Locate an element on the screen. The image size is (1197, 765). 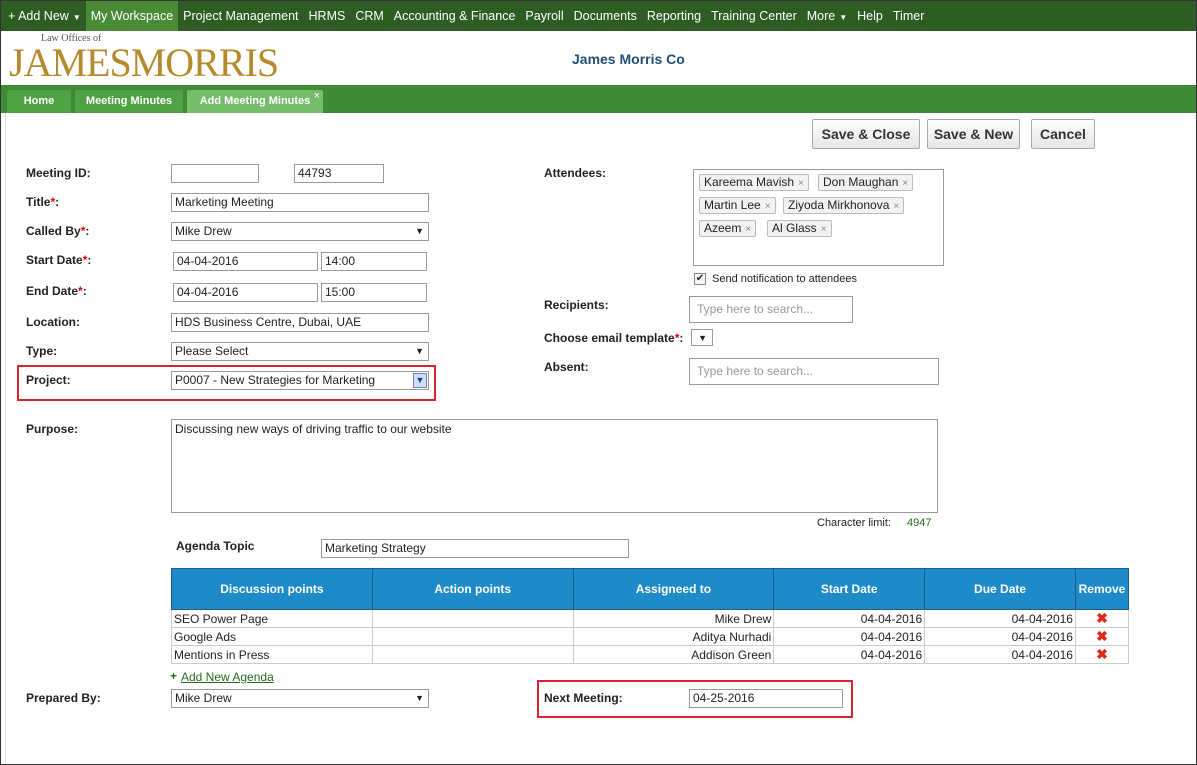
agenda-topic-input: Marketing Strategy is located at coordinates (475, 548).